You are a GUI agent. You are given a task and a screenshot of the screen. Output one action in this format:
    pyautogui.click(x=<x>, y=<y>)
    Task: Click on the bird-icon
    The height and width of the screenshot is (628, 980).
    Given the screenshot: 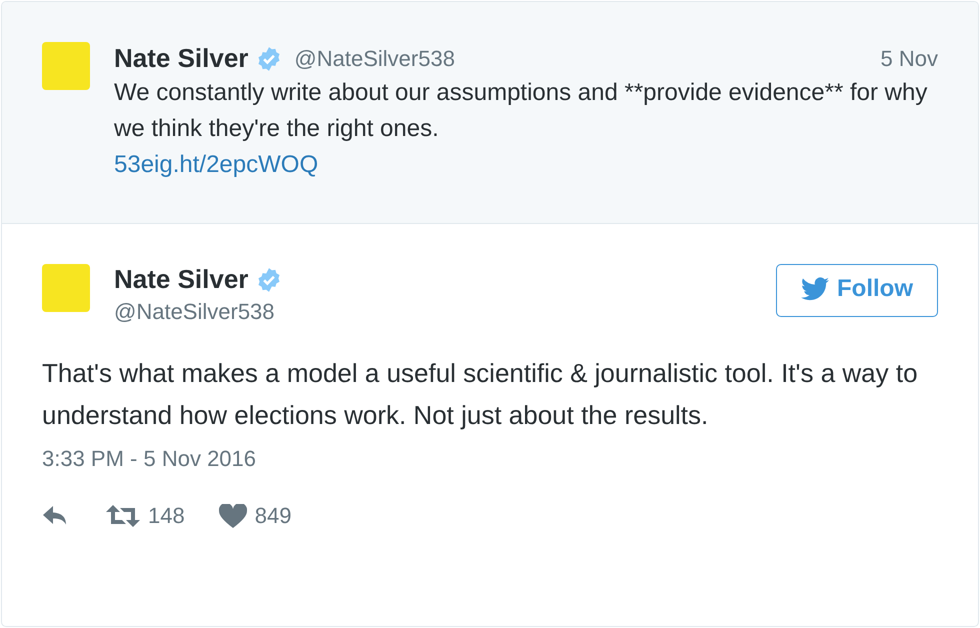 What is the action you would take?
    pyautogui.click(x=815, y=289)
    